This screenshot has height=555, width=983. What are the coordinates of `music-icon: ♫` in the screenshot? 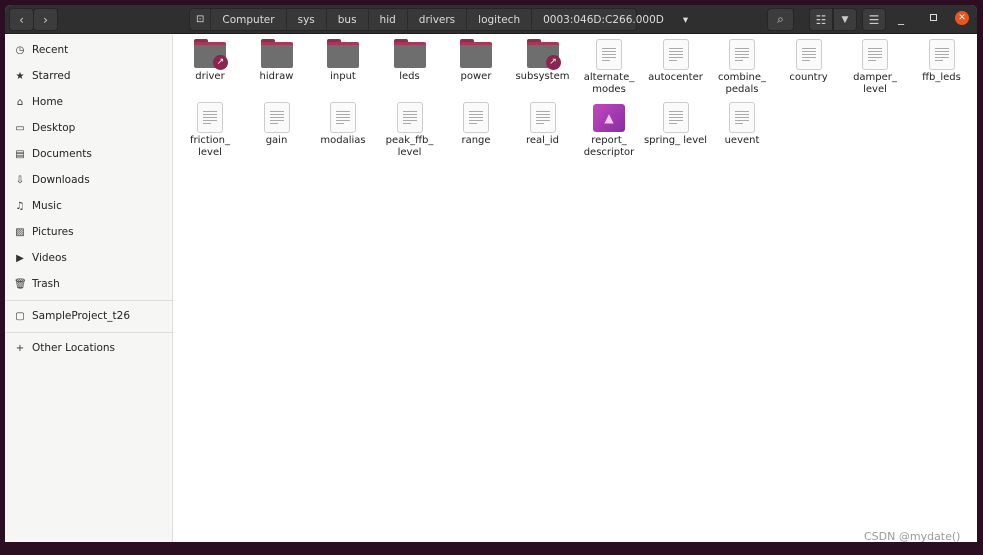 It's located at (20, 206).